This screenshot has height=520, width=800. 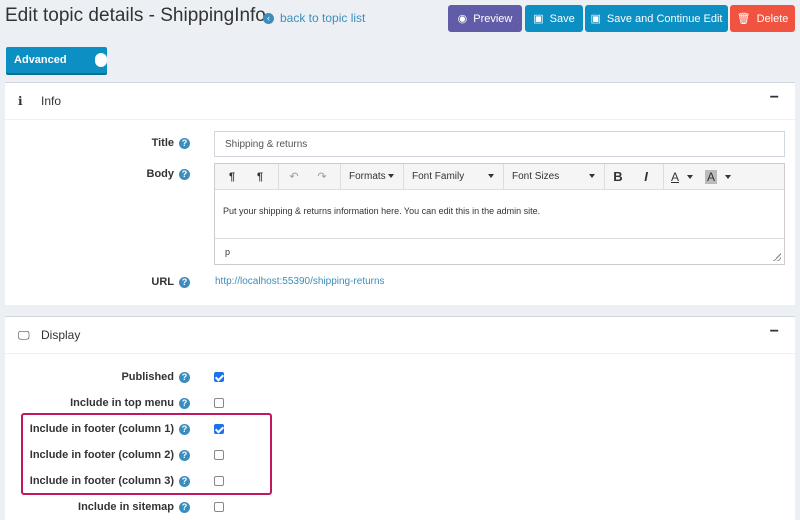 I want to click on sitemap-checkbox, so click(x=219, y=507).